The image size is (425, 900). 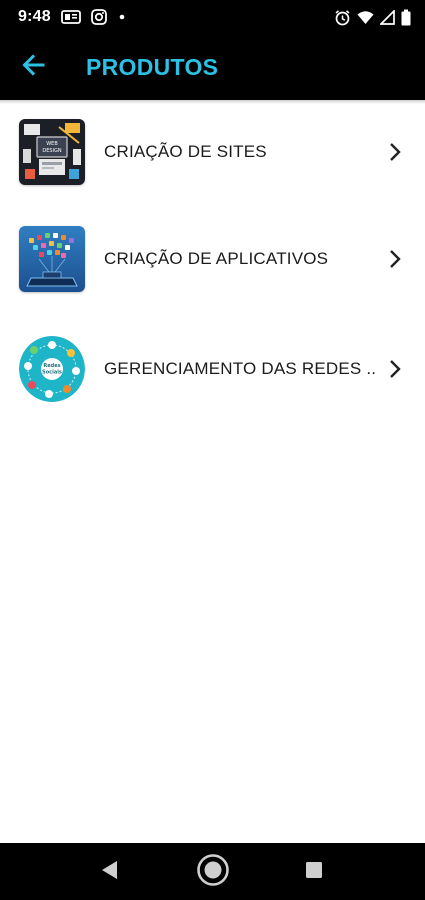 I want to click on list-item-criacao-de-sites: WEB DESIGN CRIAÇÃO DE SITES, so click(x=212, y=152).